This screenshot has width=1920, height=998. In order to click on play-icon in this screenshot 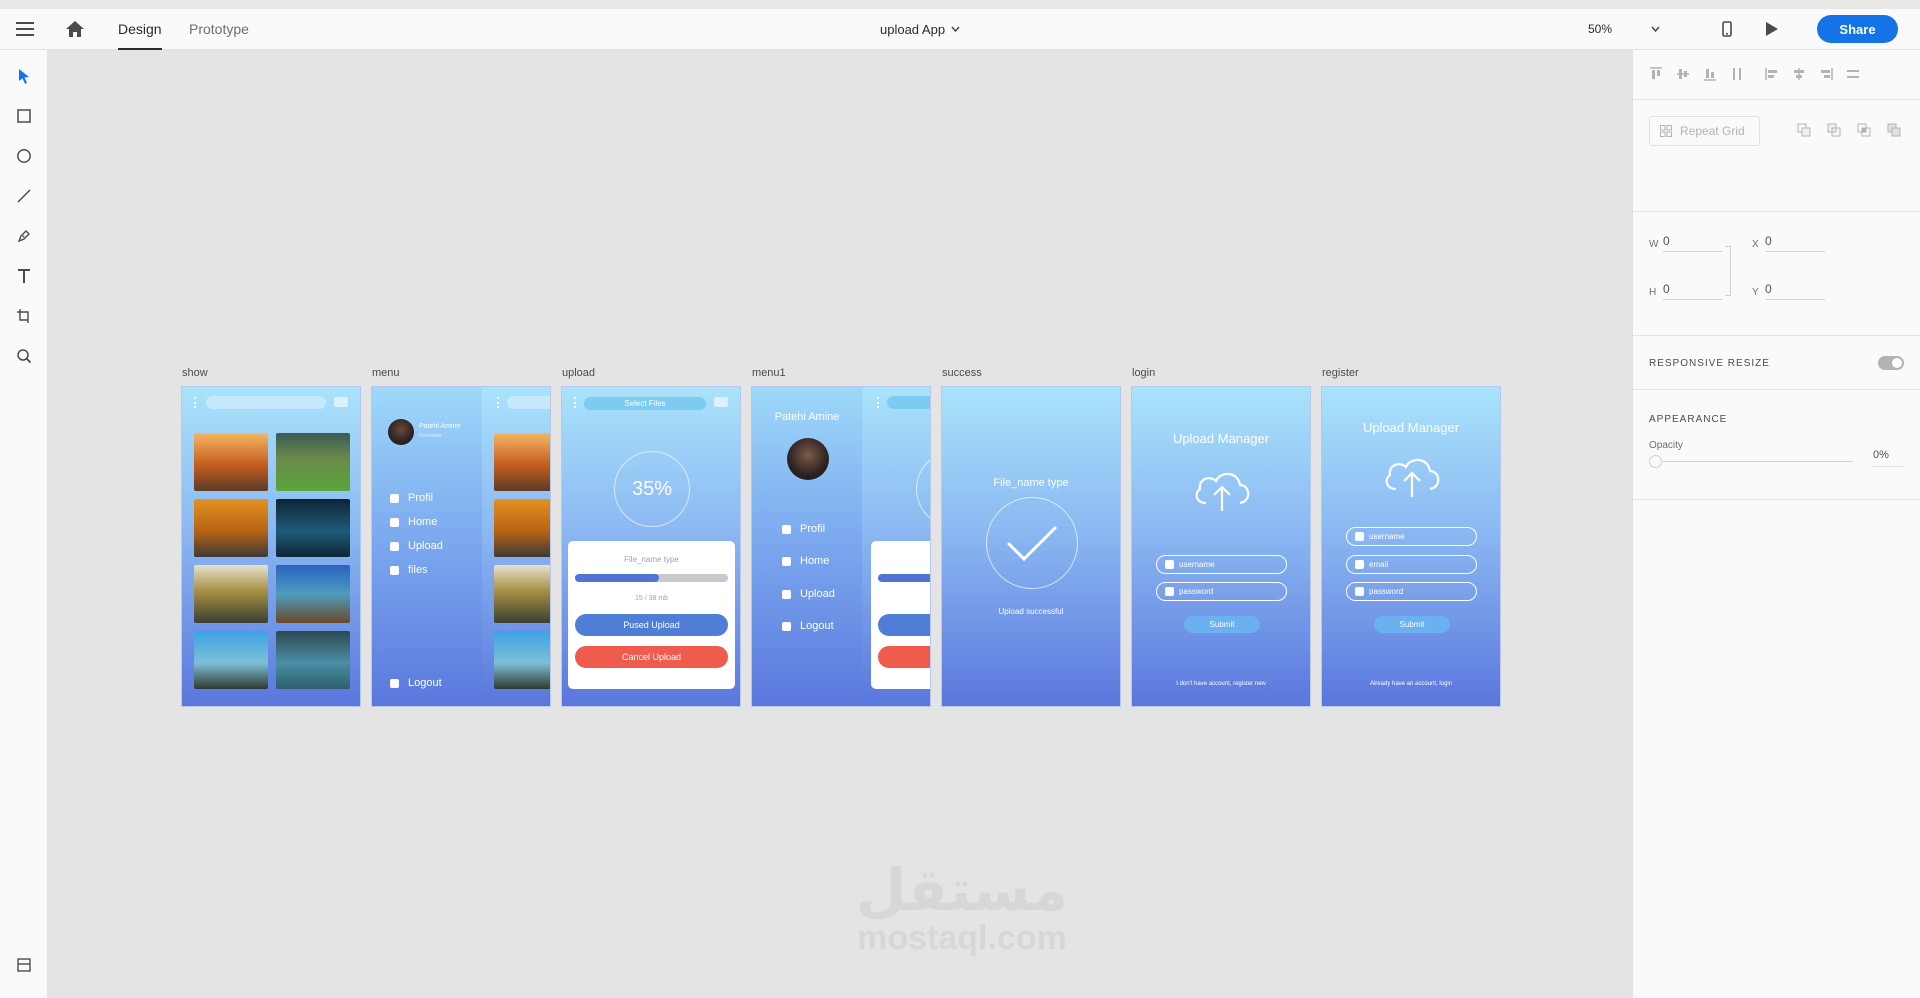, I will do `click(1772, 29)`.